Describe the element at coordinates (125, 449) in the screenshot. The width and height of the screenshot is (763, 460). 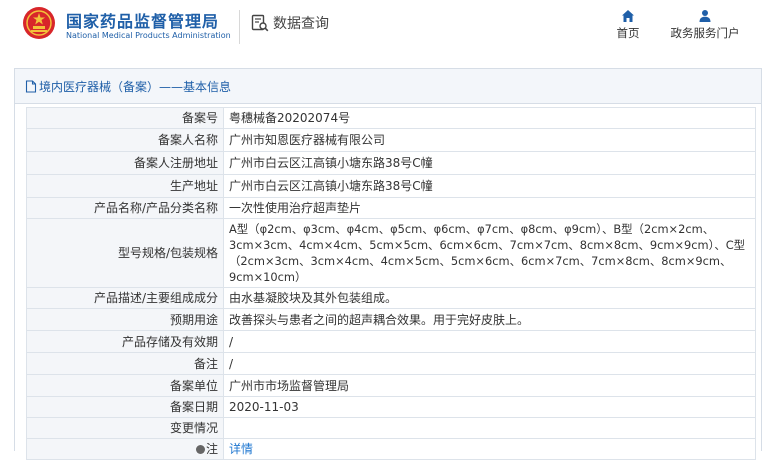
I see `field-label: 注` at that location.